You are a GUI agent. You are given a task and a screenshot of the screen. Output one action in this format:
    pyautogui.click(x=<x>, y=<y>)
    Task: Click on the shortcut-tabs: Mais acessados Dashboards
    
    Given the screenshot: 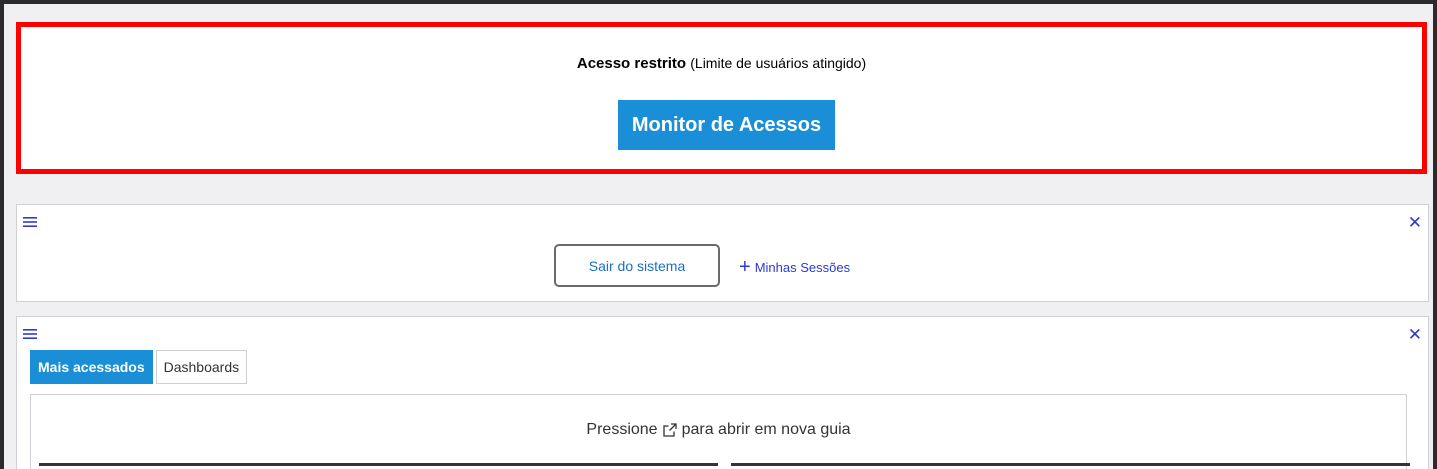 What is the action you would take?
    pyautogui.click(x=139, y=367)
    